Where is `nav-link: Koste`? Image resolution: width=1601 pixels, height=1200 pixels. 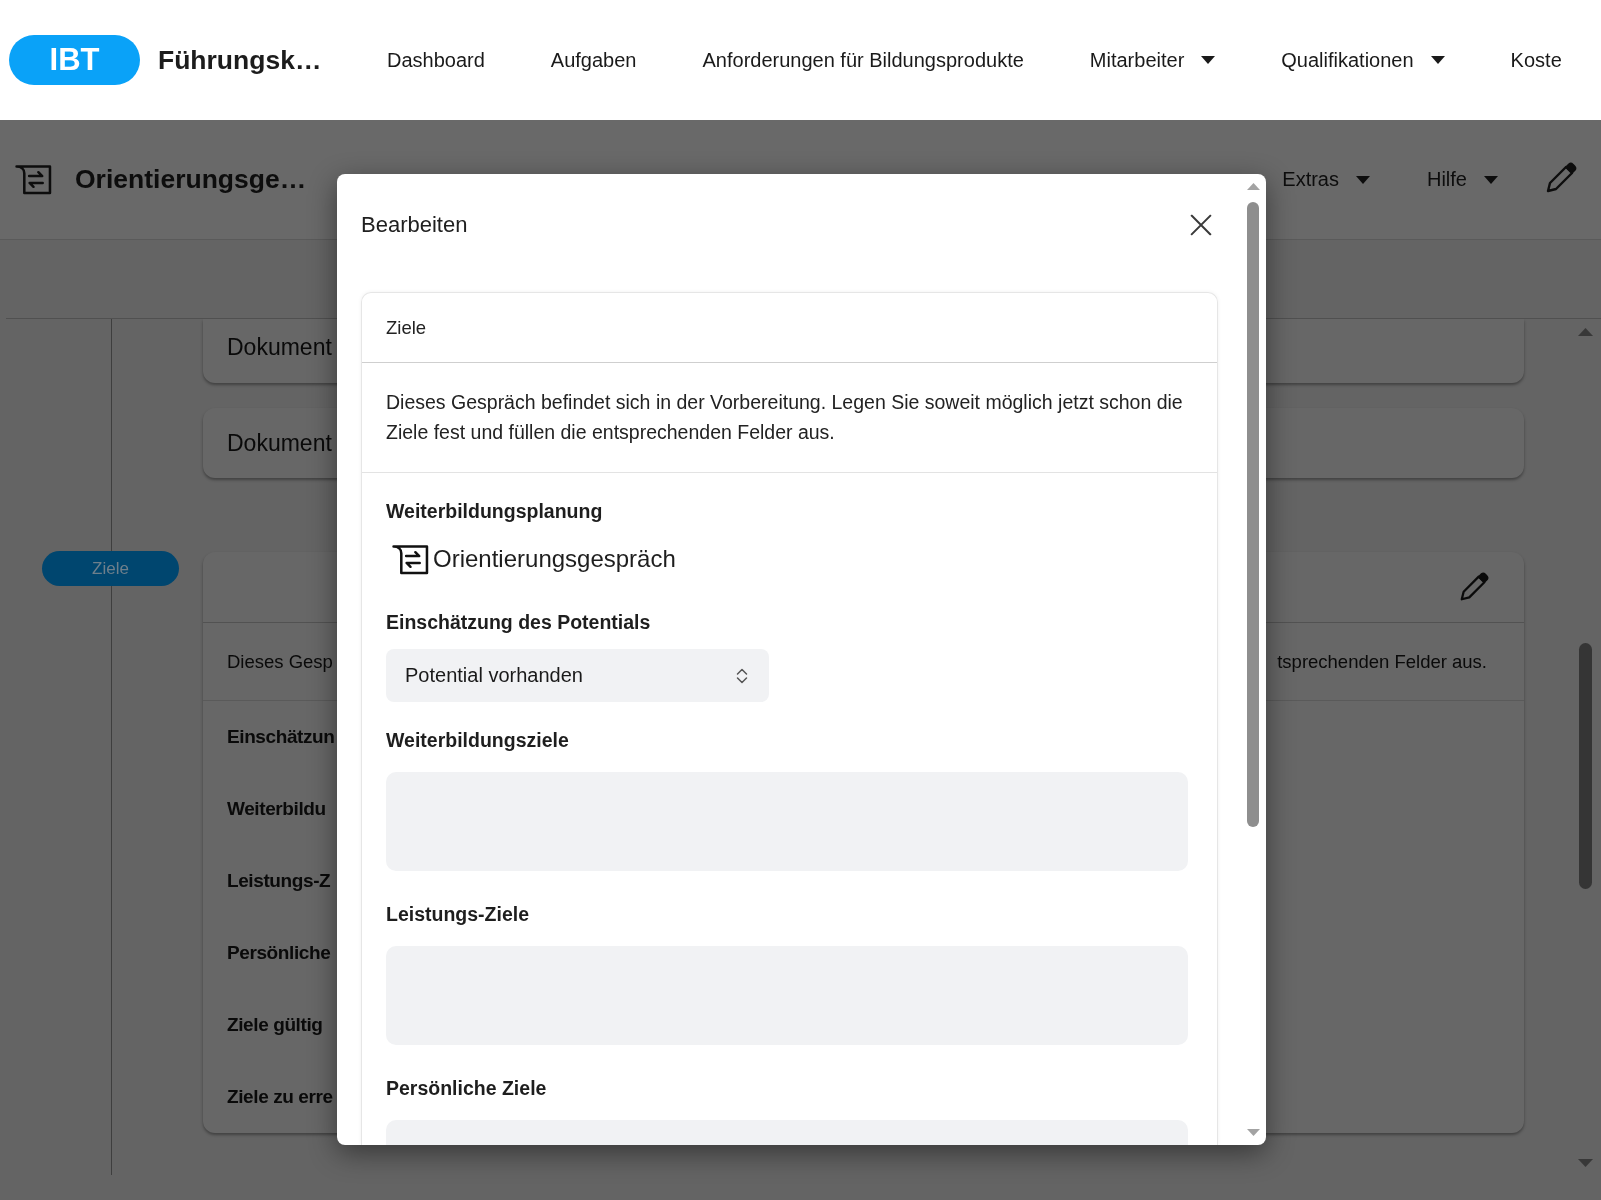 nav-link: Koste is located at coordinates (1536, 60).